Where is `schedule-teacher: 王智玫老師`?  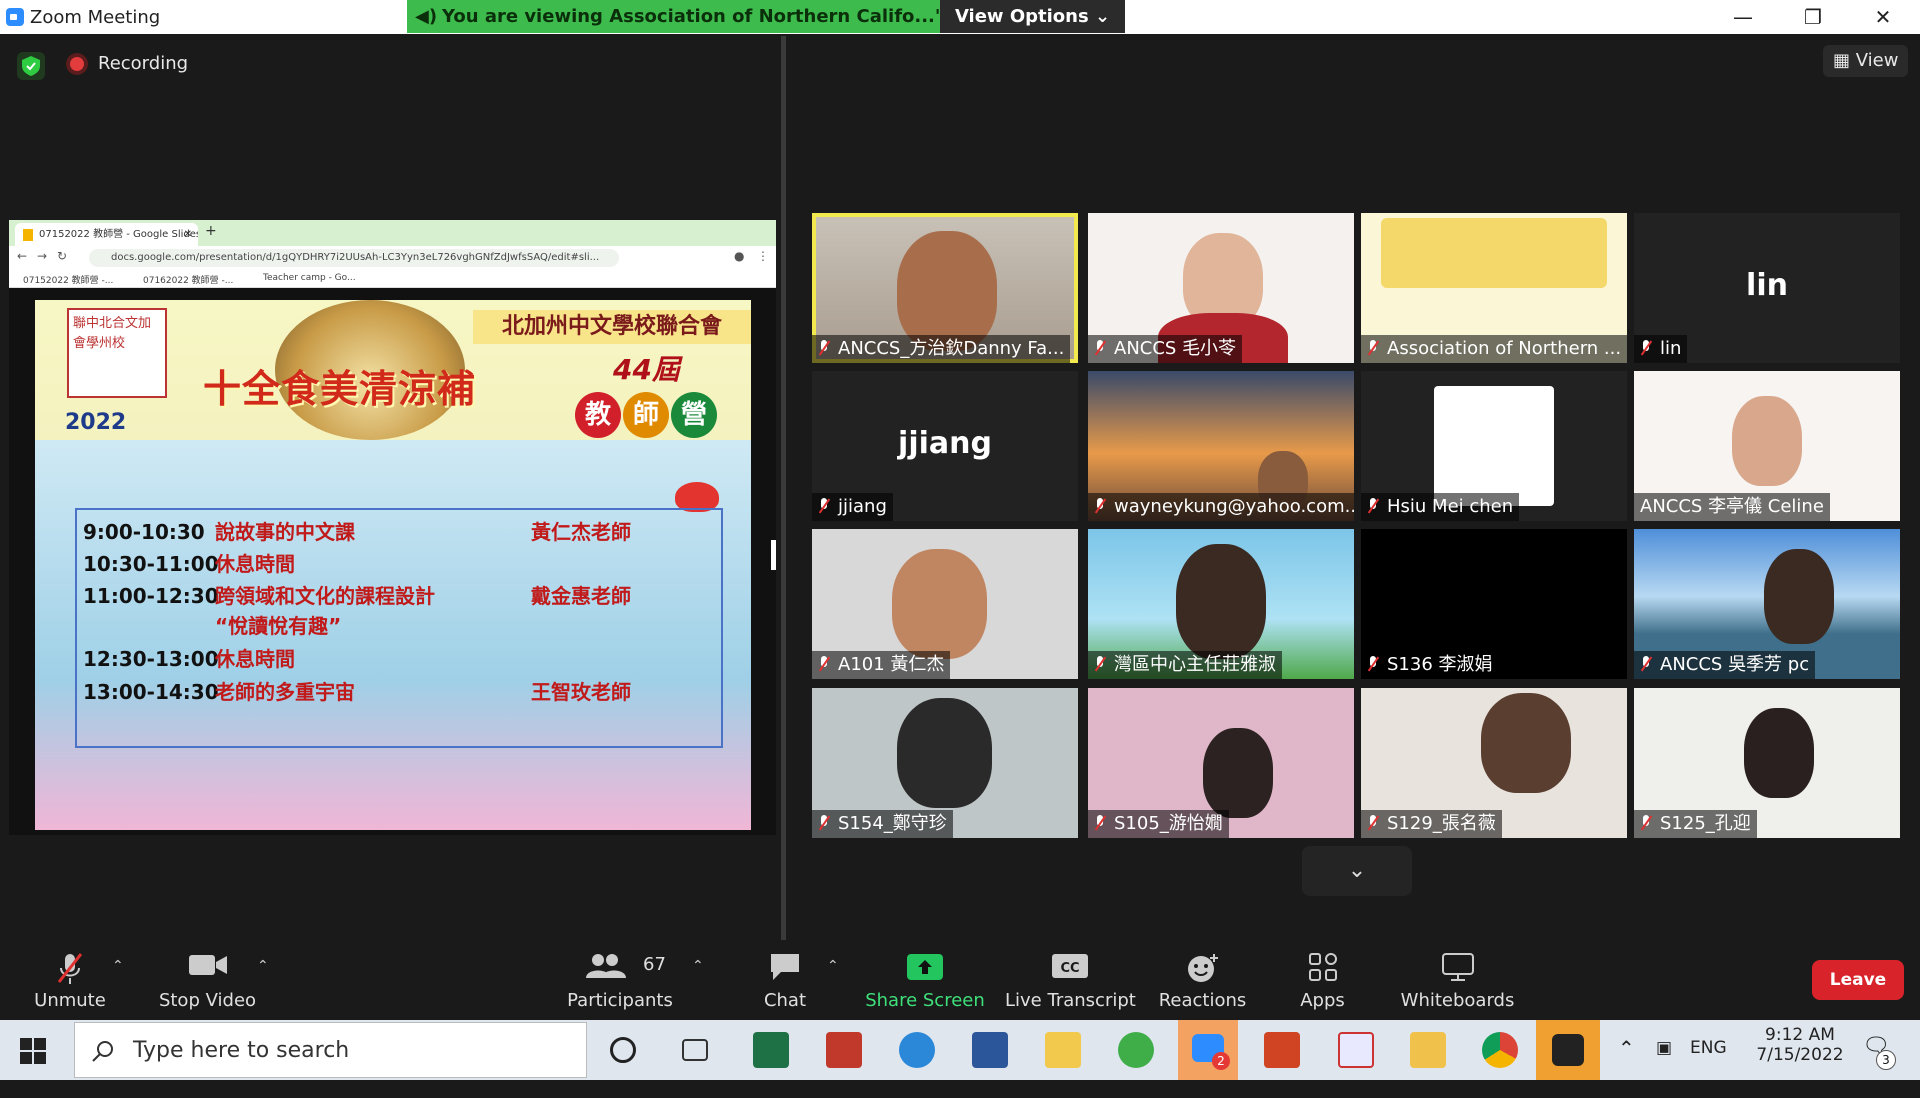
schedule-teacher: 王智玫老師 is located at coordinates (581, 692).